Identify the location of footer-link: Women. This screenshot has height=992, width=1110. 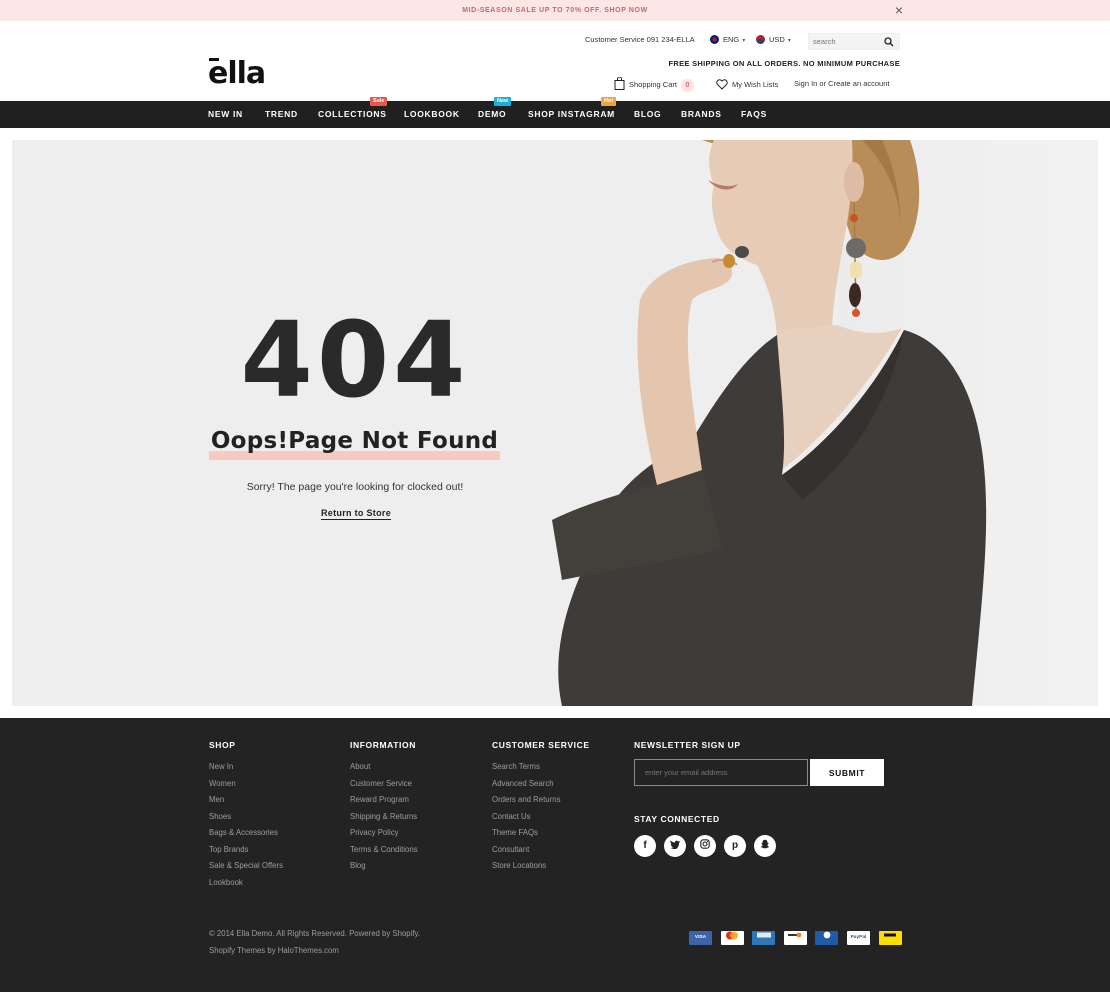
(246, 784).